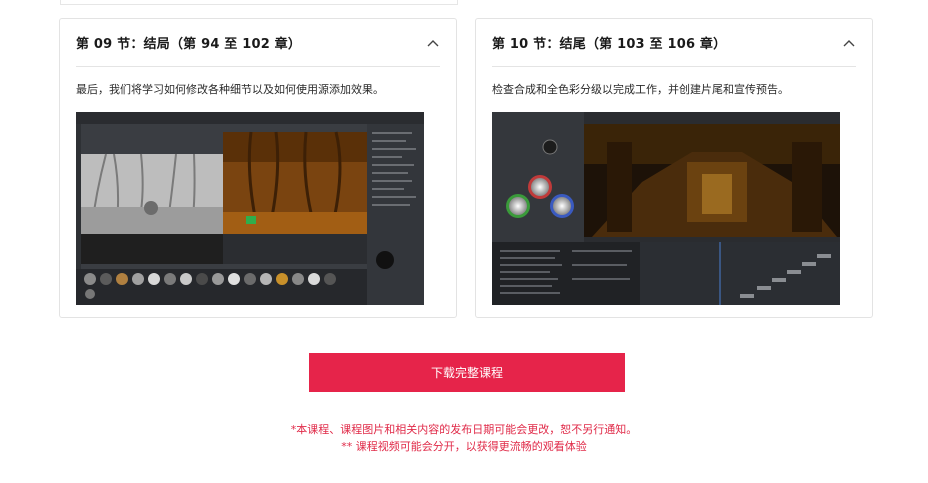 The image size is (928, 483). I want to click on video-split-note: ** 课程视频可能会分开，以获得更流畅的观看体验, so click(464, 446).